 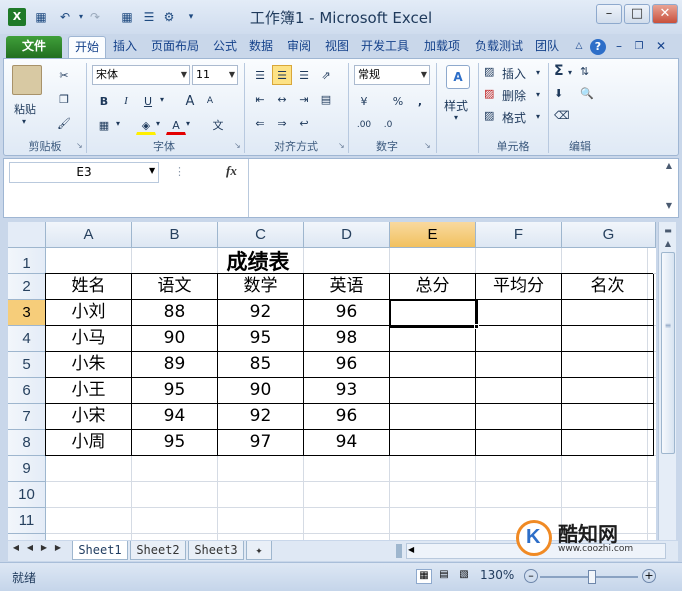 I want to click on increase-indent-icon: ⇒, so click(x=282, y=123).